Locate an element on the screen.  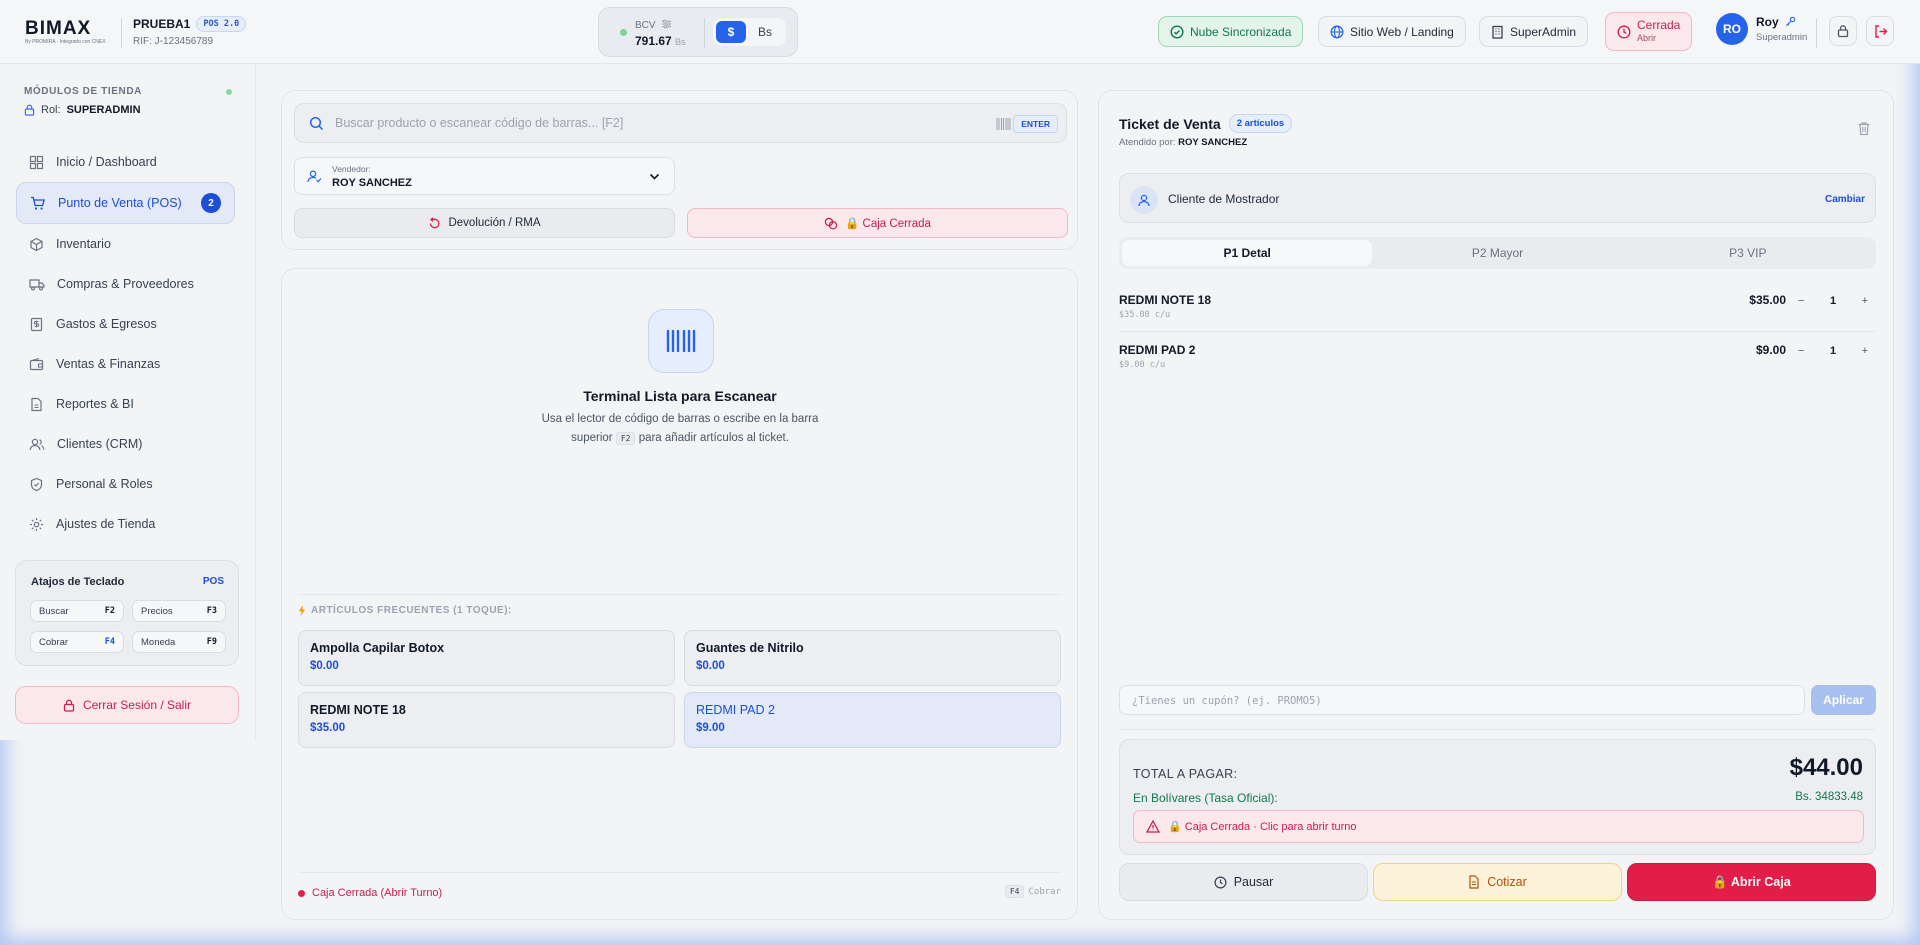
sidebar-item-pos: Punto de Venta (POS) 2 is located at coordinates (125, 203).